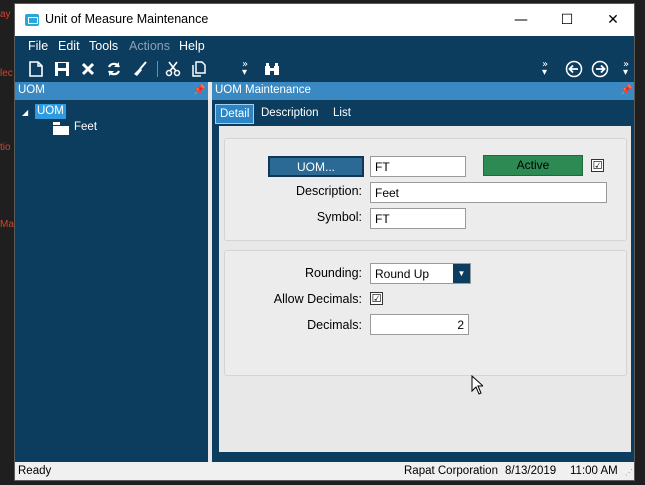 The width and height of the screenshot is (645, 485). Describe the element at coordinates (597, 165) in the screenshot. I see `active-checkbox: ☑` at that location.